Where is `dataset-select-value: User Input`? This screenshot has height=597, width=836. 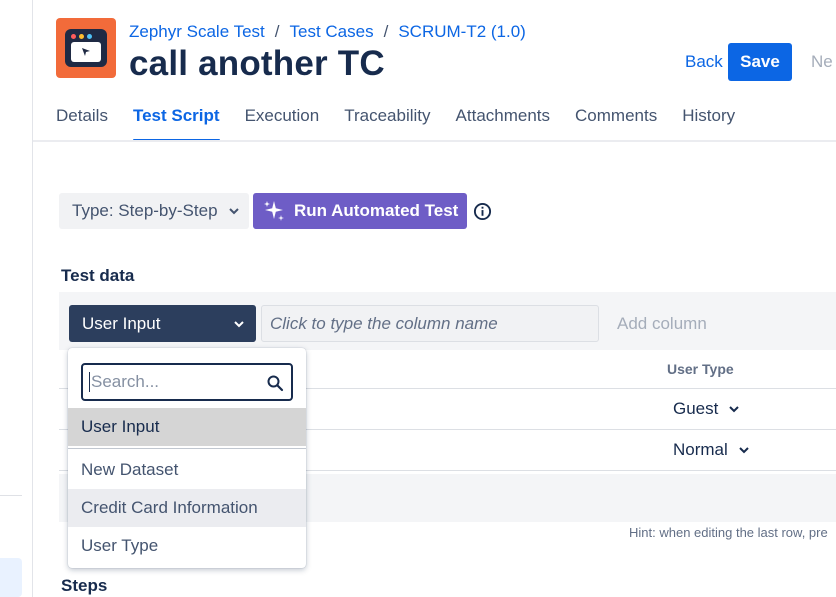 dataset-select-value: User Input is located at coordinates (121, 323).